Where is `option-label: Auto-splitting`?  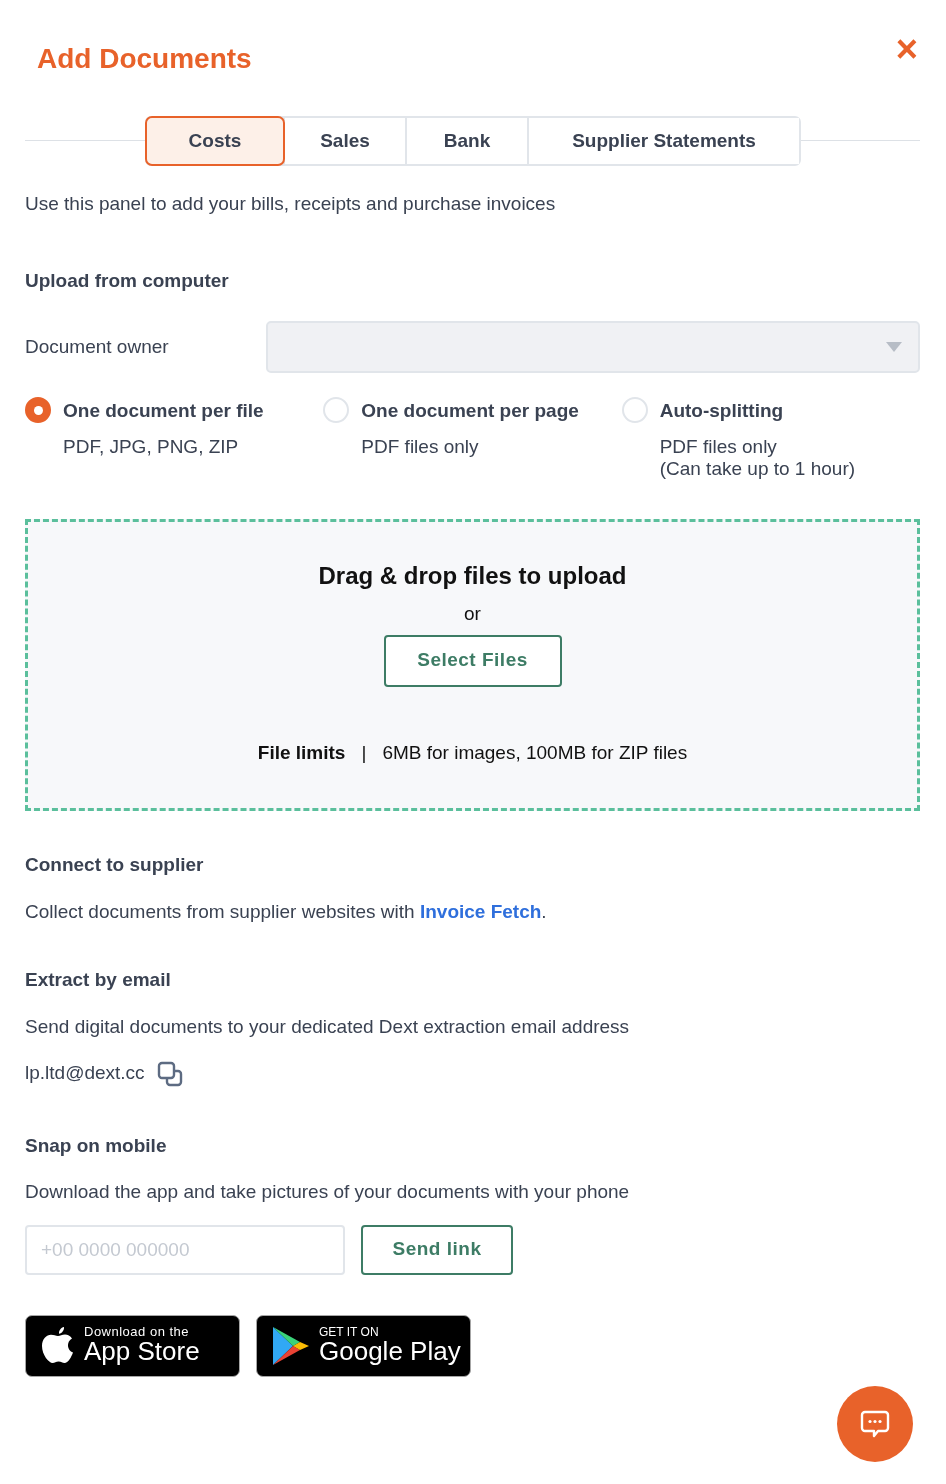 option-label: Auto-splitting is located at coordinates (722, 411).